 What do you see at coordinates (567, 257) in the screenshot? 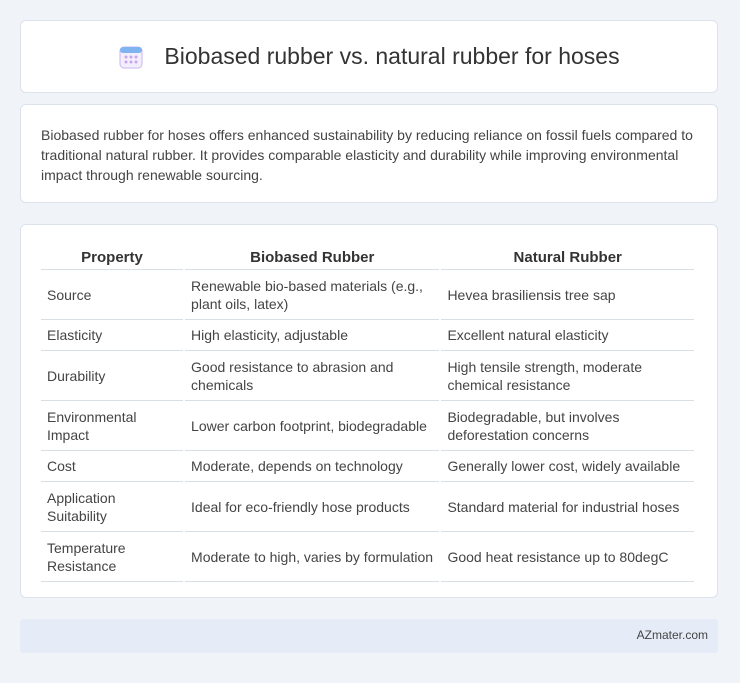
I see `header-natural: Natural Rubber` at bounding box center [567, 257].